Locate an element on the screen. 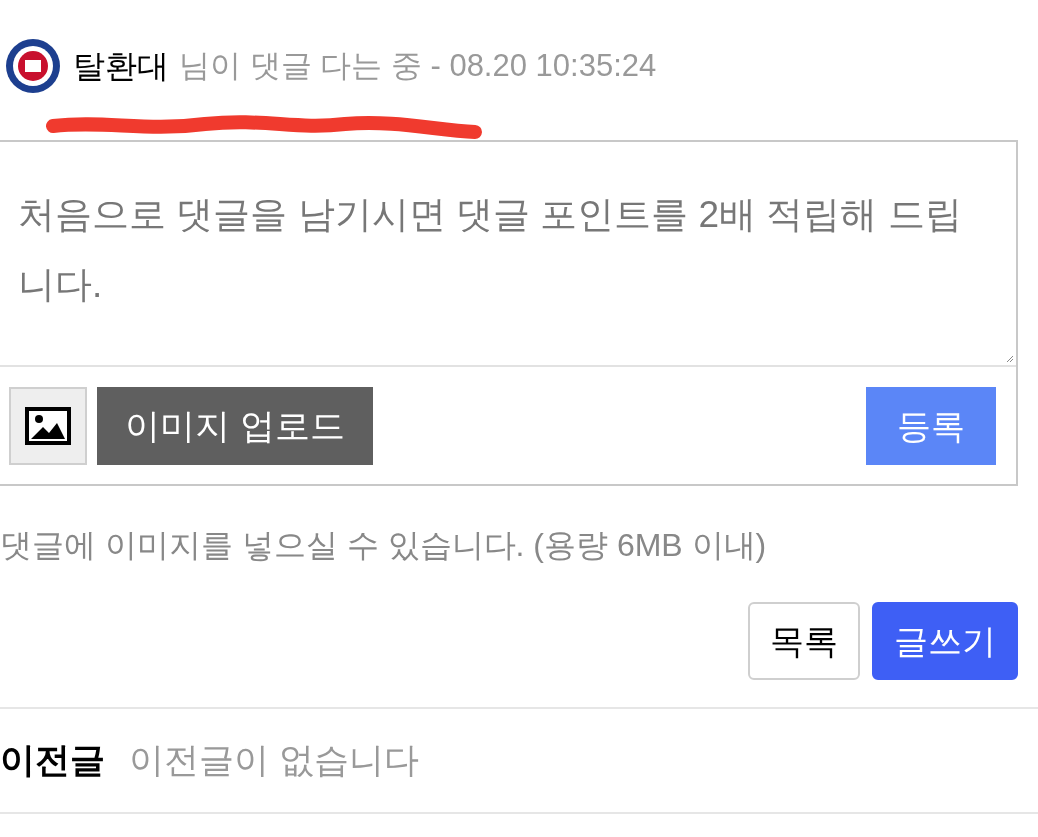 The height and width of the screenshot is (837, 1038). upload-note: 댓글에 이미지를 넣으실 수 있습니다. (용량 6MB 이내) is located at coordinates (384, 545).